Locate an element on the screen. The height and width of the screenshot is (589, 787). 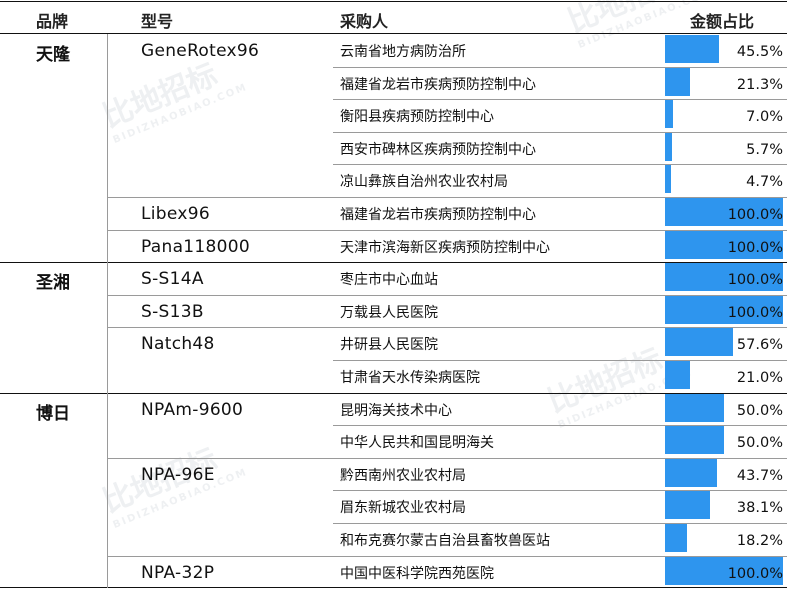
buyer-label: 井研县人民医院 is located at coordinates (389, 345).